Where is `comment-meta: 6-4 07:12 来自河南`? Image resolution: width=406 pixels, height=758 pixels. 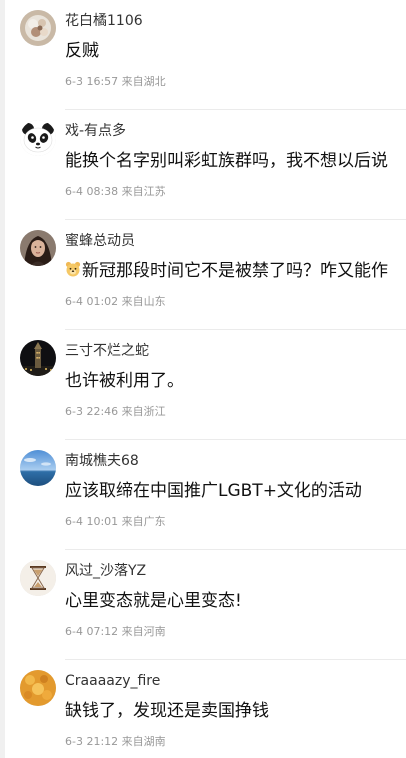
comment-meta: 6-4 07:12 来自河南 is located at coordinates (115, 632).